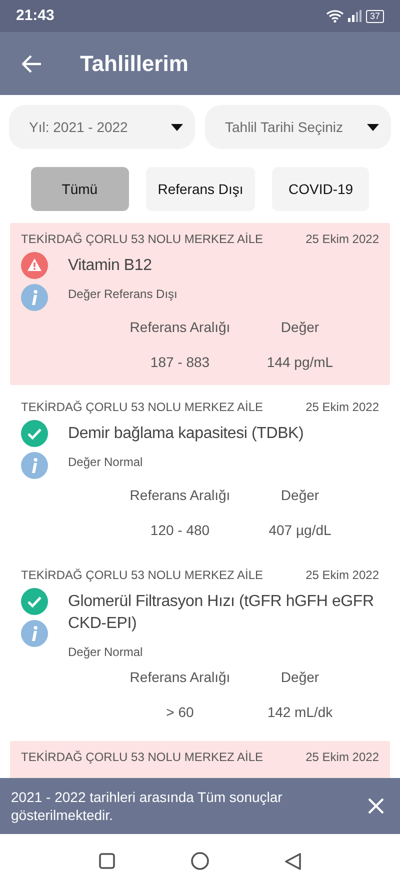  I want to click on result-value: 142 mL/dk, so click(300, 712).